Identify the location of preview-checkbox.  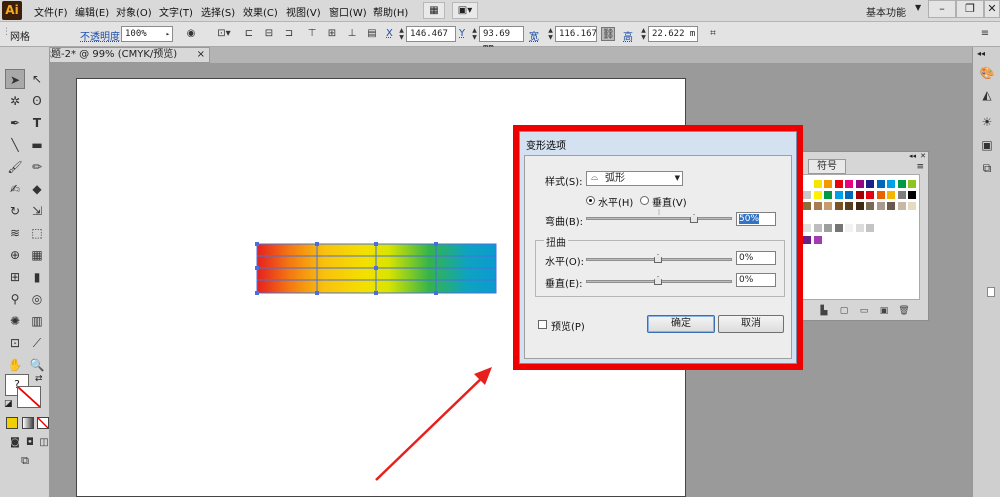
(542, 324).